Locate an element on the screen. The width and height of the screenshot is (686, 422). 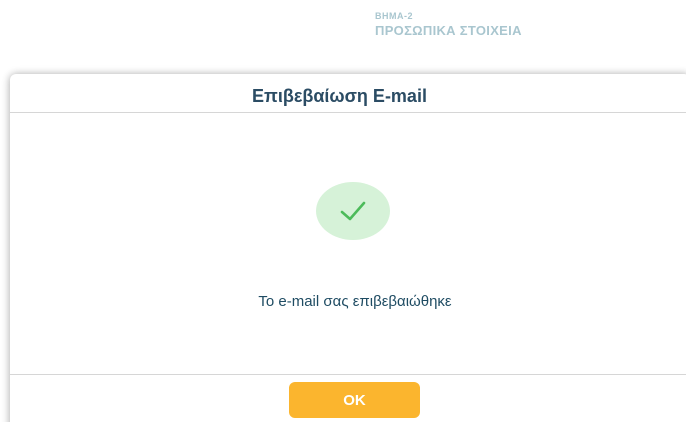
dialog-header: Επιβεβαίωση E-mail is located at coordinates (348, 93).